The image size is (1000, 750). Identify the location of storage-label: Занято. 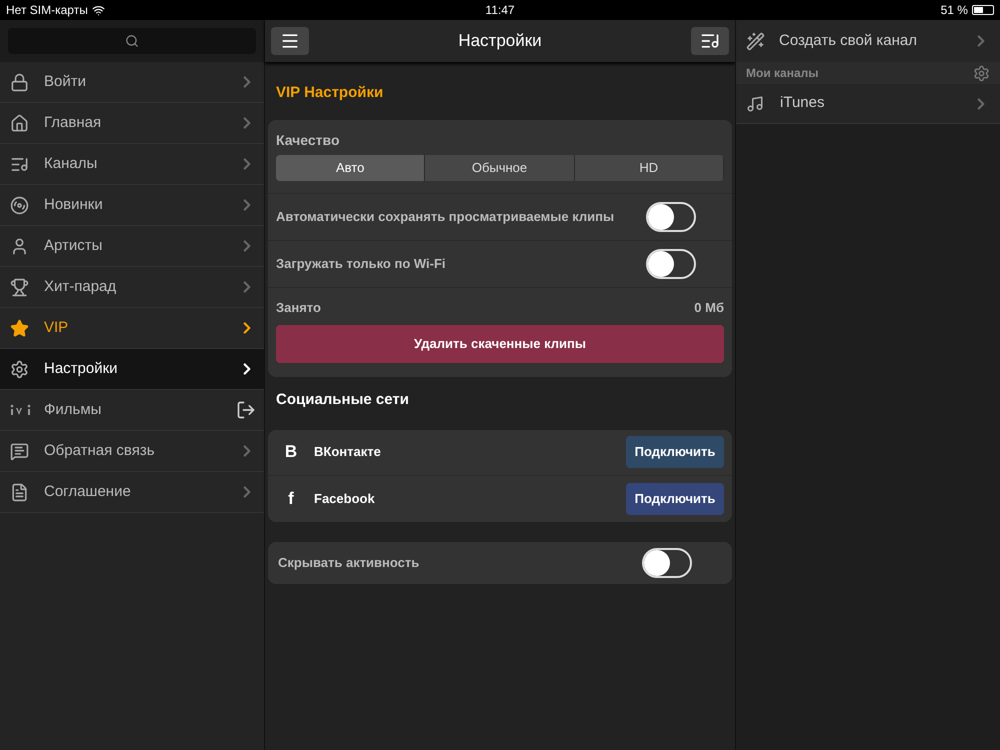
(298, 307).